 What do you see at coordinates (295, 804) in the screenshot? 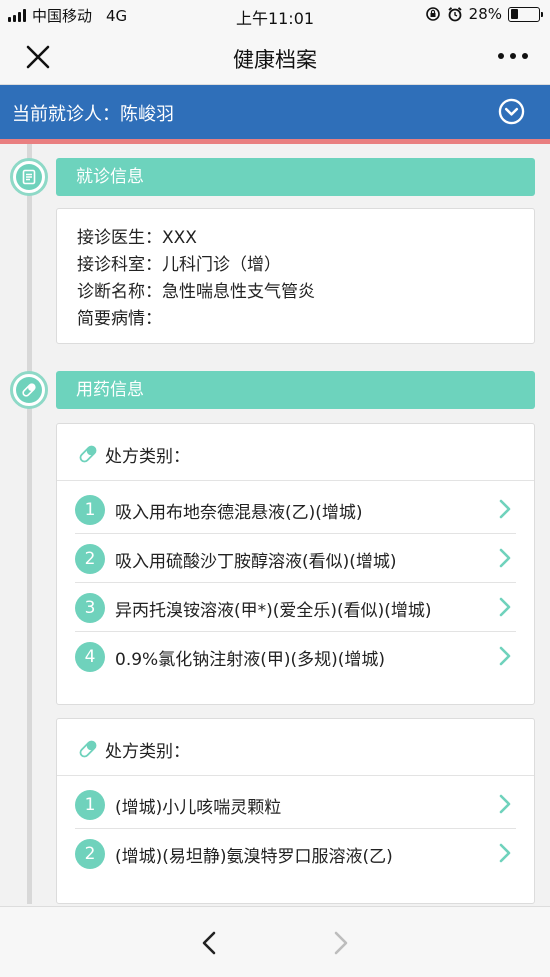
I see `medication-item: 1 (增城)小儿咳喘灵颗粒` at bounding box center [295, 804].